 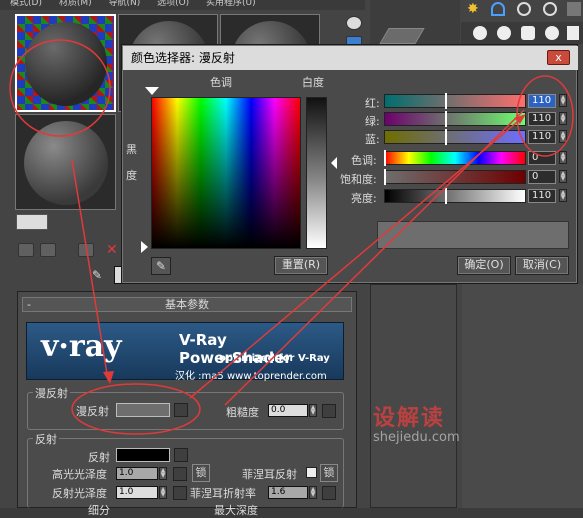 What do you see at coordinates (108, 377) in the screenshot?
I see `annotation-arrowhead-slot` at bounding box center [108, 377].